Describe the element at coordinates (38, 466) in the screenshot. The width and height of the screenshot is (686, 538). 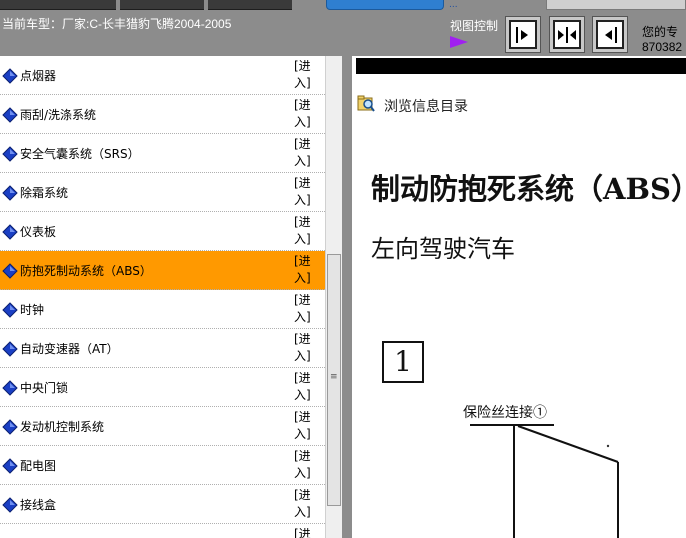
I see `list-item-label: 配电图` at that location.